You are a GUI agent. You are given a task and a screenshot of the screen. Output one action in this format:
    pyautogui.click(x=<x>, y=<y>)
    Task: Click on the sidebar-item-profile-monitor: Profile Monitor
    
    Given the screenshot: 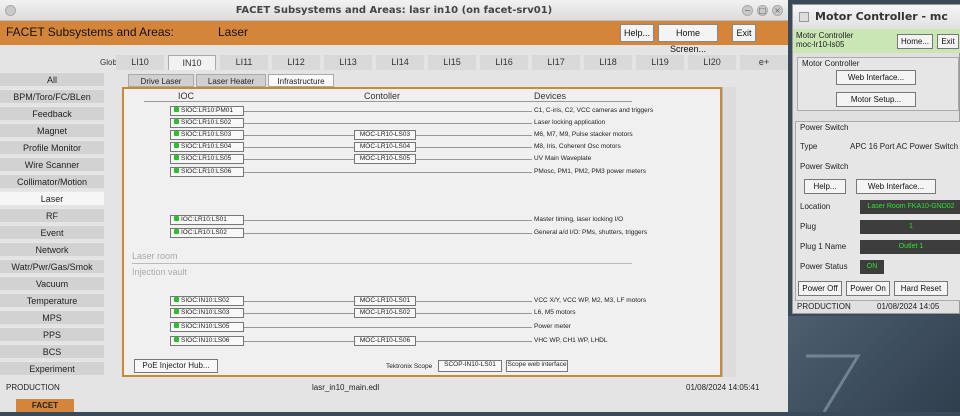 What is the action you would take?
    pyautogui.click(x=52, y=147)
    